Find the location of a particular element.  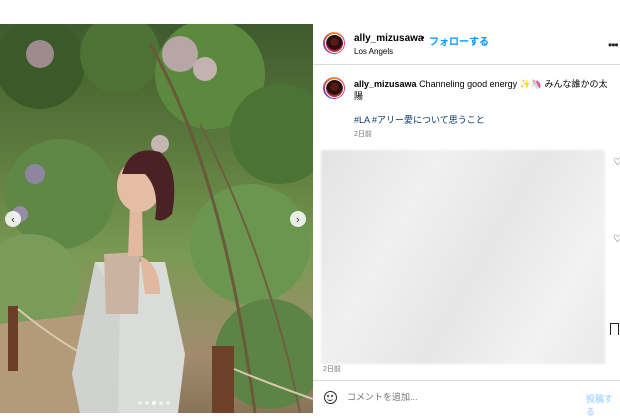

post-date: 2日前 is located at coordinates (332, 369).